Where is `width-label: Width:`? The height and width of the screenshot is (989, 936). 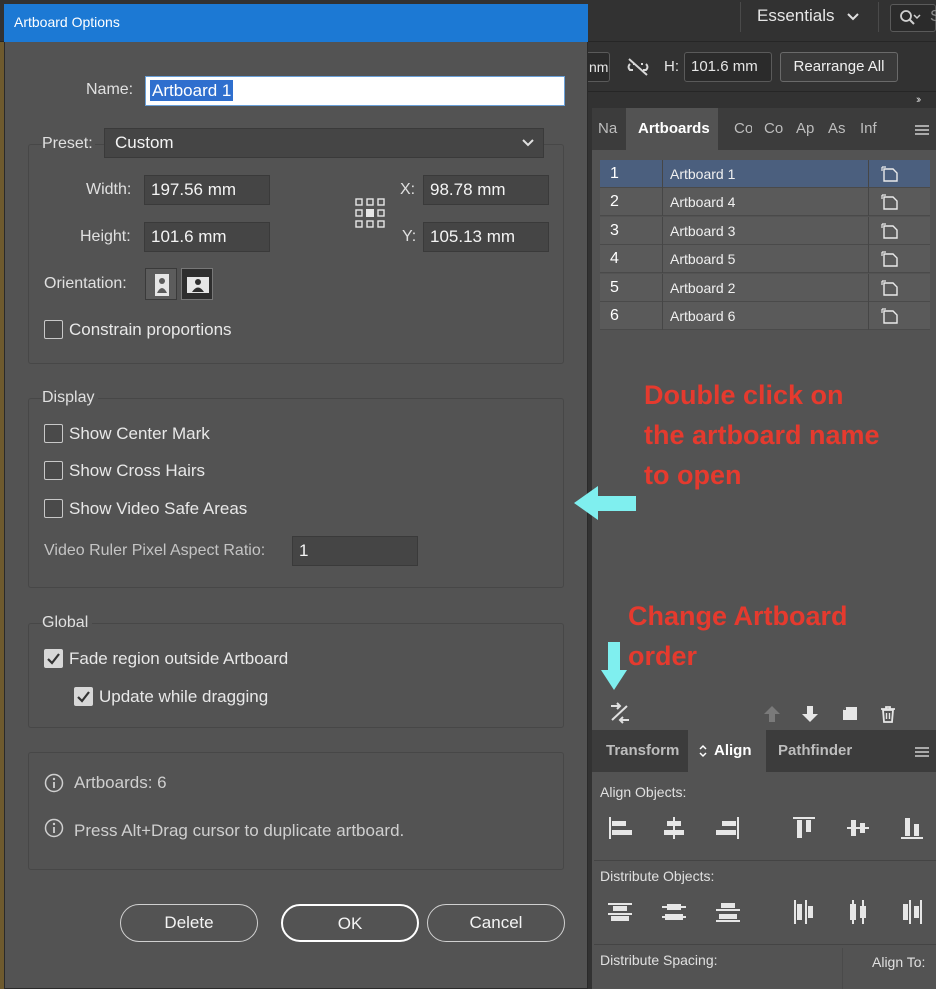 width-label: Width: is located at coordinates (109, 189).